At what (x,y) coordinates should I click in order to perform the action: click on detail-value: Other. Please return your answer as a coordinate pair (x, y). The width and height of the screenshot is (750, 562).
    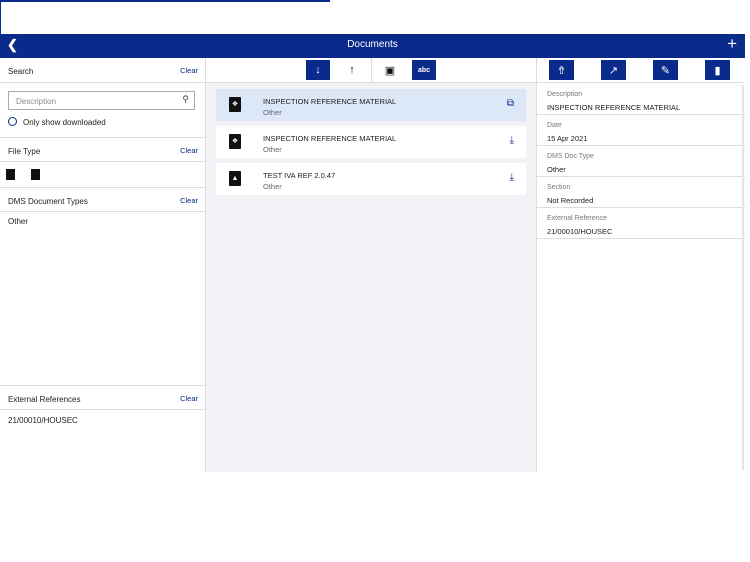
    Looking at the image, I should click on (556, 169).